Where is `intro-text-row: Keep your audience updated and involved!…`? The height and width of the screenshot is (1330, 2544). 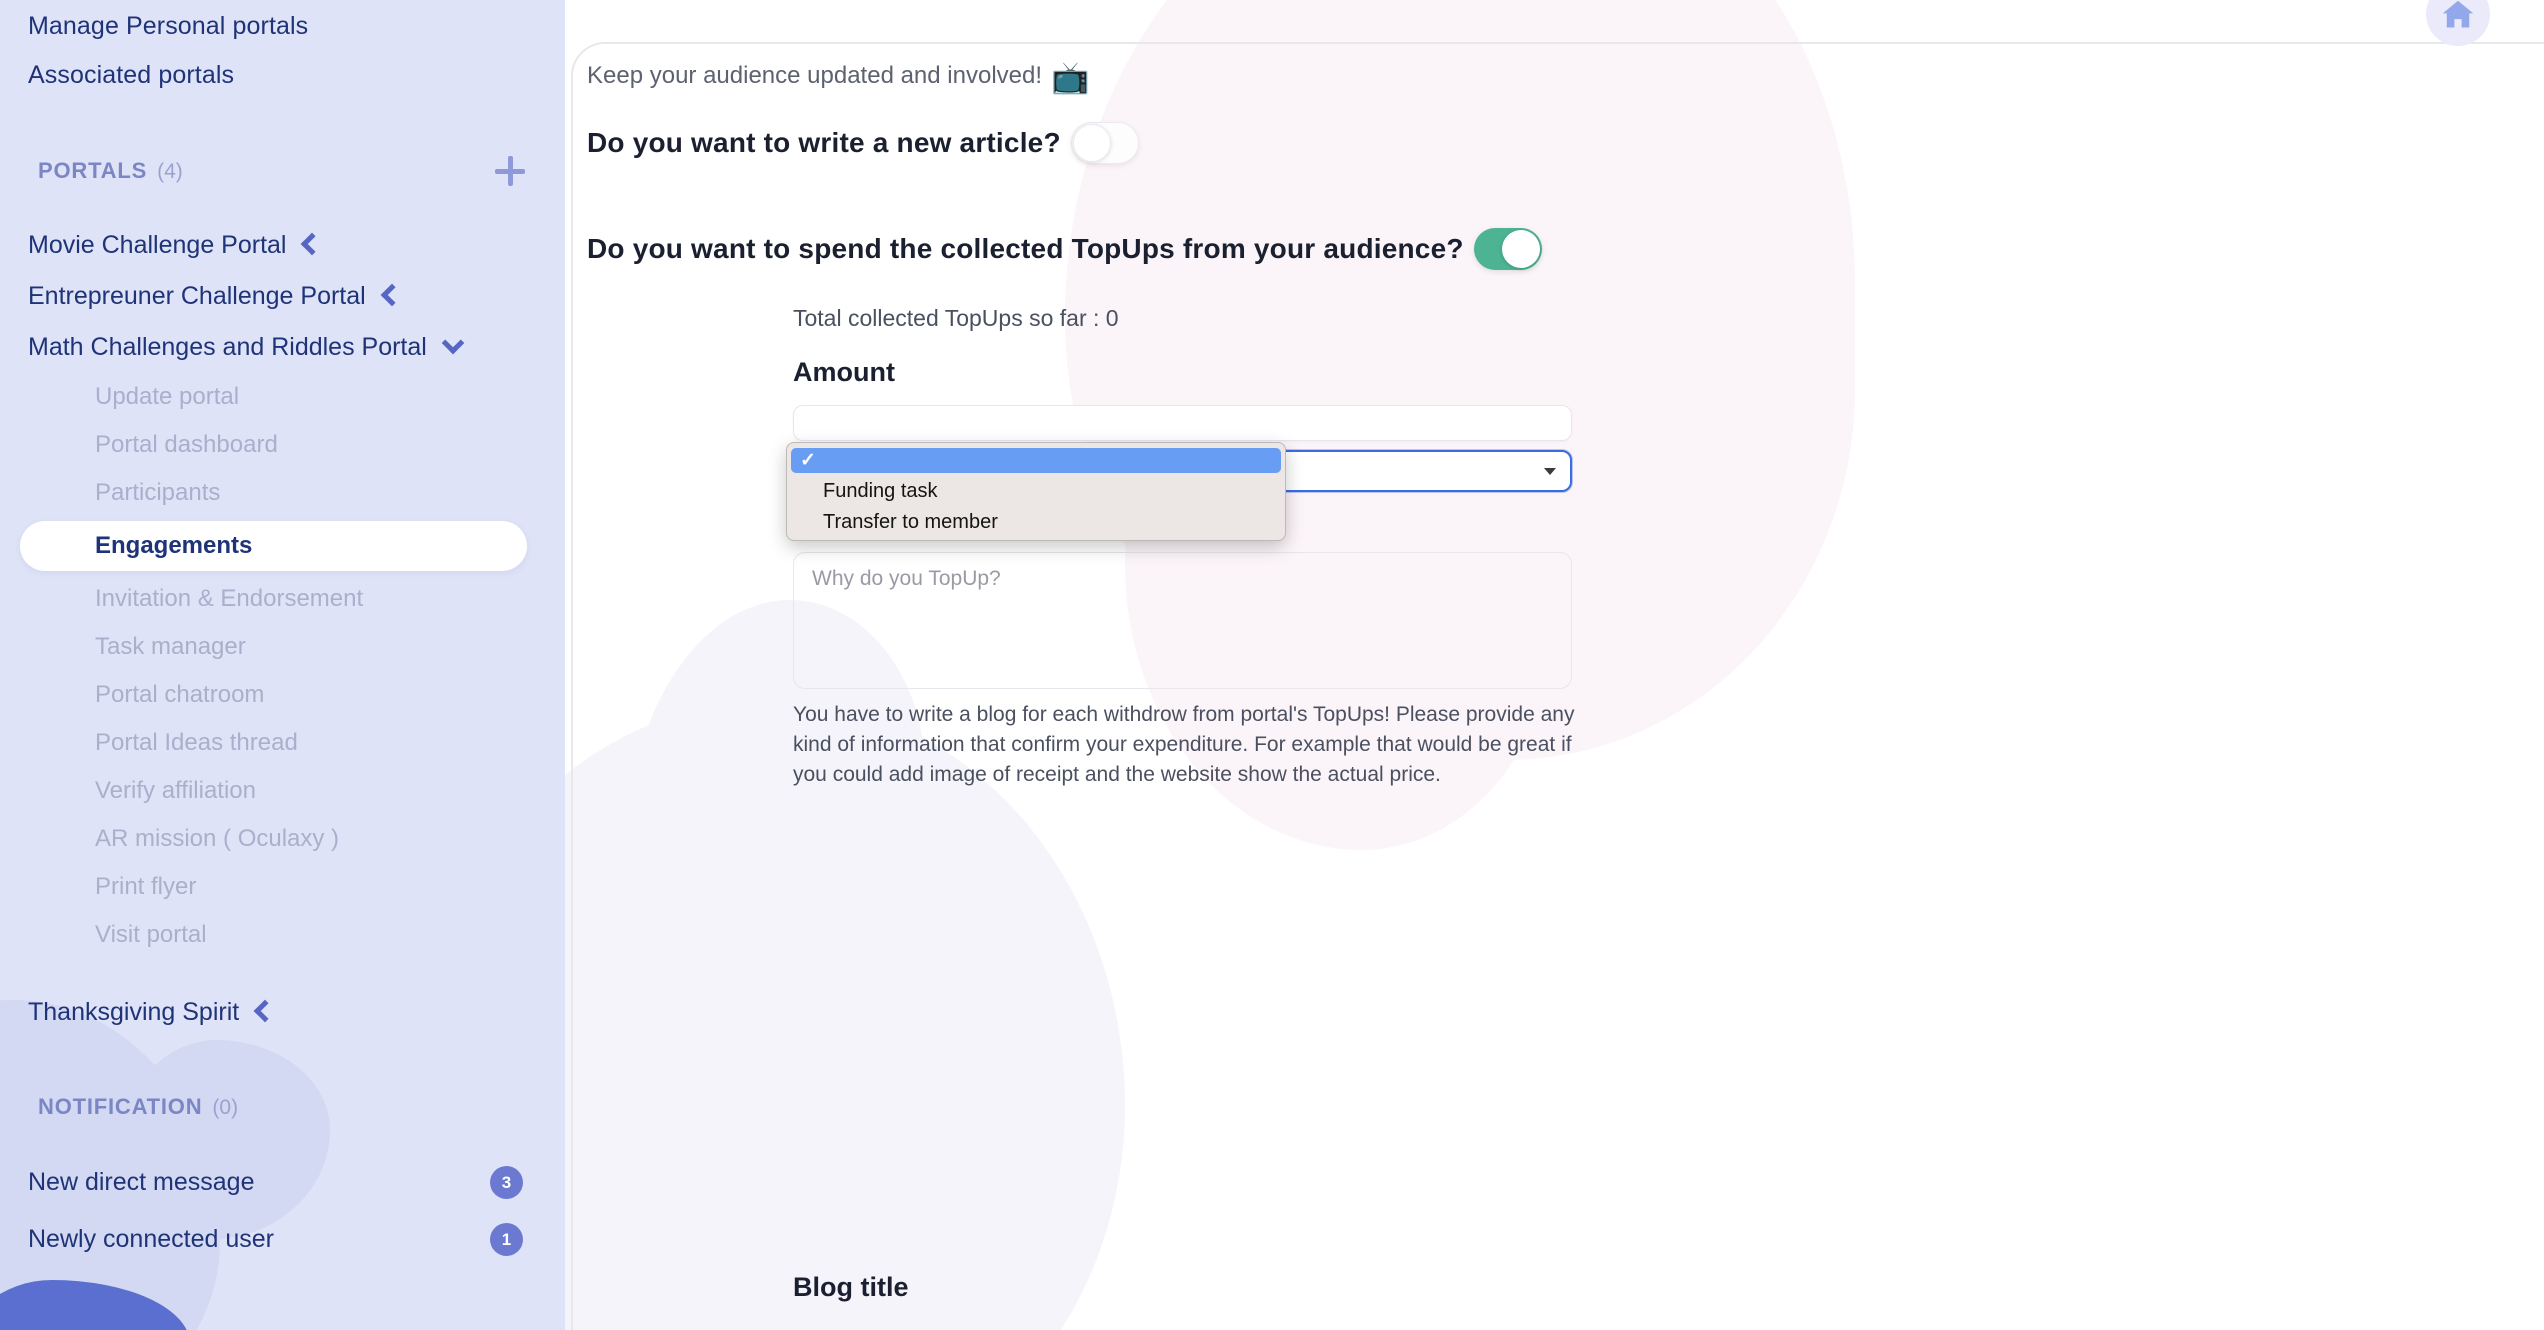
intro-text-row: Keep your audience updated and involved!… is located at coordinates (838, 77).